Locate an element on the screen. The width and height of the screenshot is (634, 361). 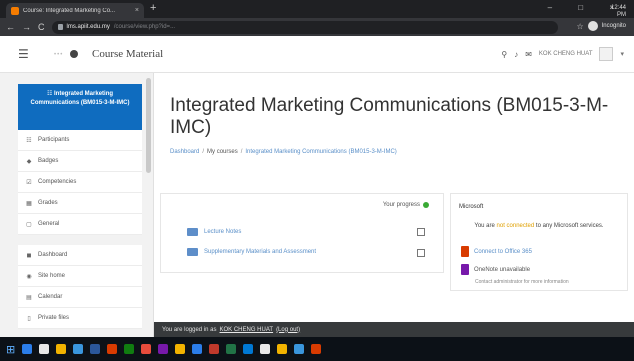
drawer-item-label: Calendar is located at coordinates (50, 297).